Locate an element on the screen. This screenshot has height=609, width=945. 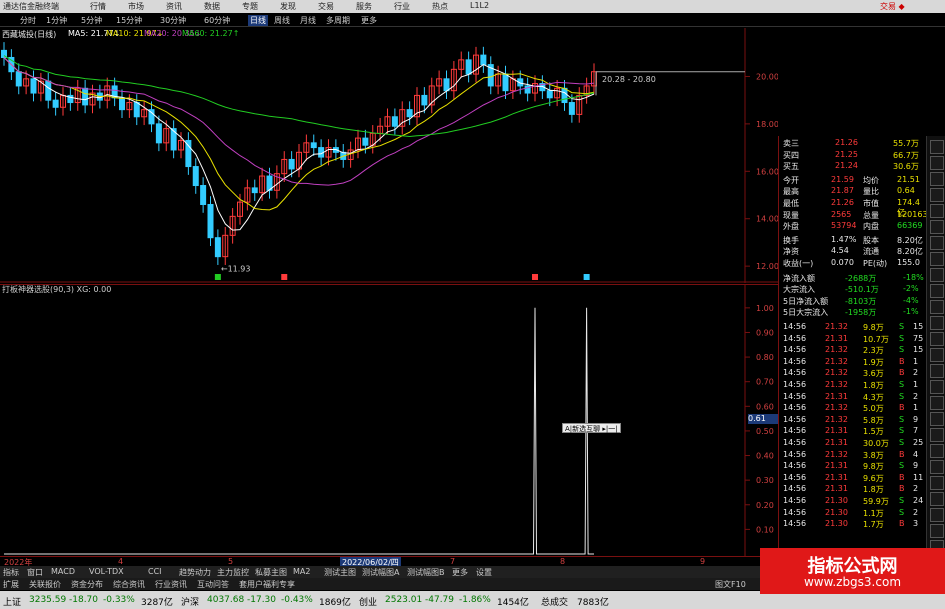
period-6: 日线 is located at coordinates (258, 20).